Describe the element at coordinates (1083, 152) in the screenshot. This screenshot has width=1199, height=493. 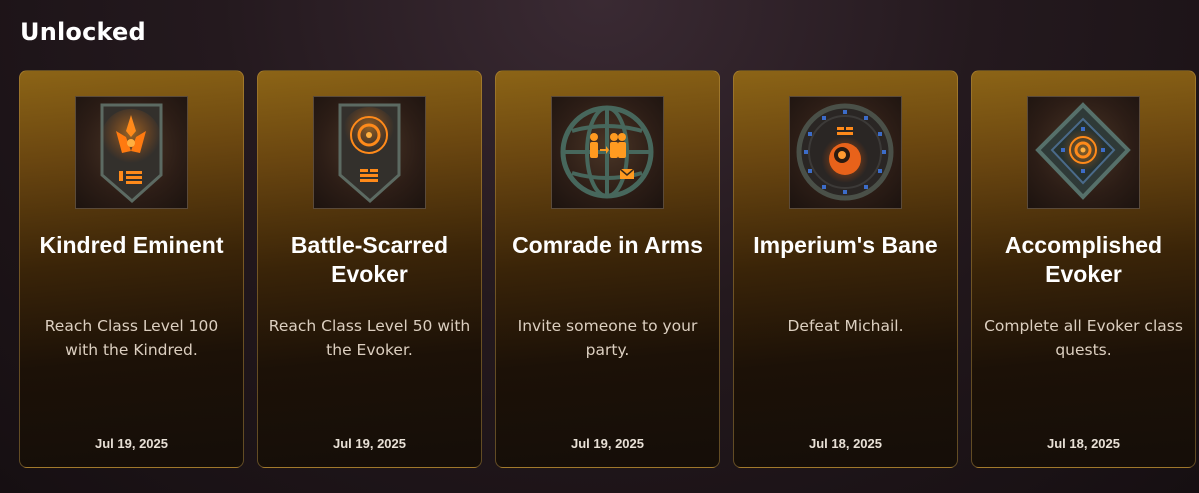
I see `evoker-diamond-icon` at that location.